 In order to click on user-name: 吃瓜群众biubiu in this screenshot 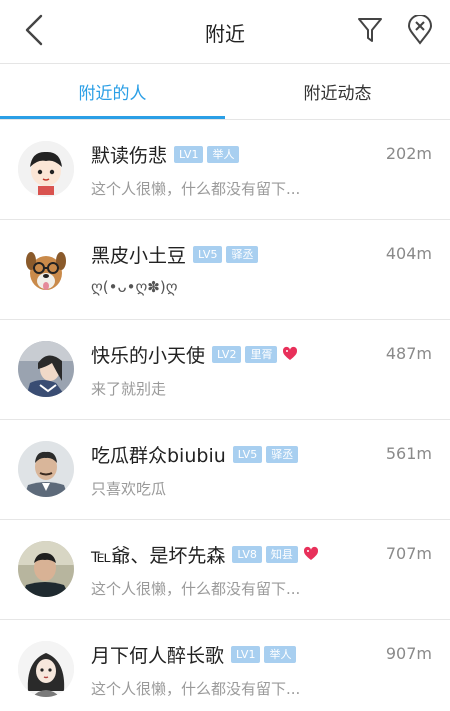, I will do `click(158, 455)`.